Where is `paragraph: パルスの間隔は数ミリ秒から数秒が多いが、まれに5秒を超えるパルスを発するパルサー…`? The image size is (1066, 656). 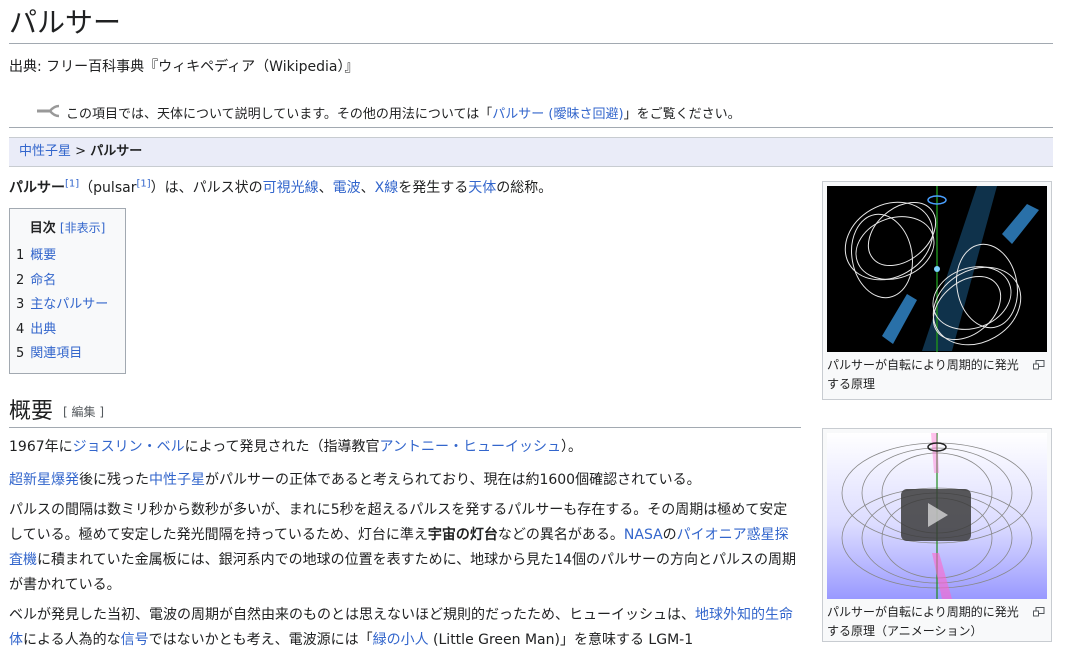
paragraph: パルスの間隔は数ミリ秒から数秒が多いが、まれに5秒を超えるパルスを発するパルサー… is located at coordinates (405, 548).